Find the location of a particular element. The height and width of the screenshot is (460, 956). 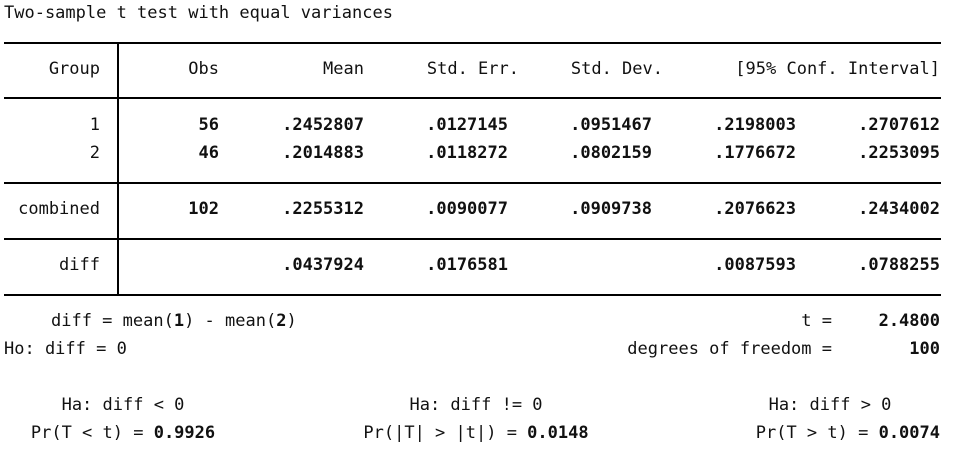

row-ci-high: .2253095 is located at coordinates (899, 153).